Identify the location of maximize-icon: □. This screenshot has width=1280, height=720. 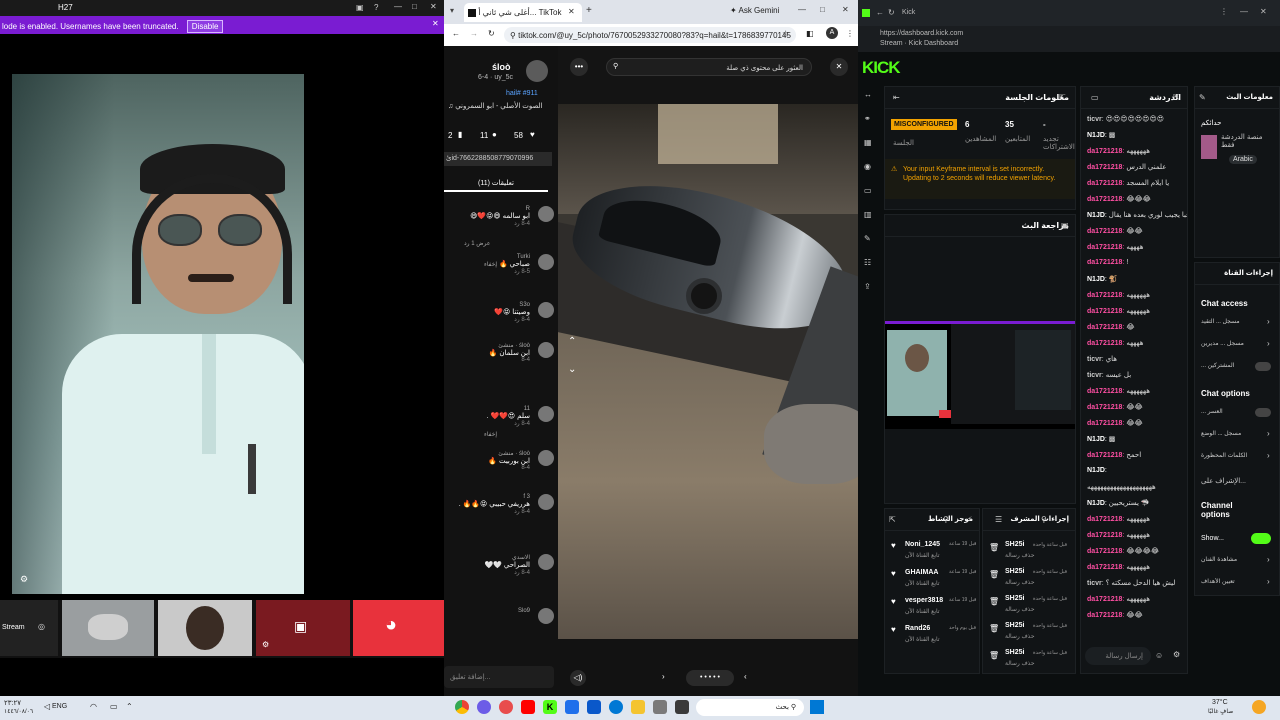
(414, 6).